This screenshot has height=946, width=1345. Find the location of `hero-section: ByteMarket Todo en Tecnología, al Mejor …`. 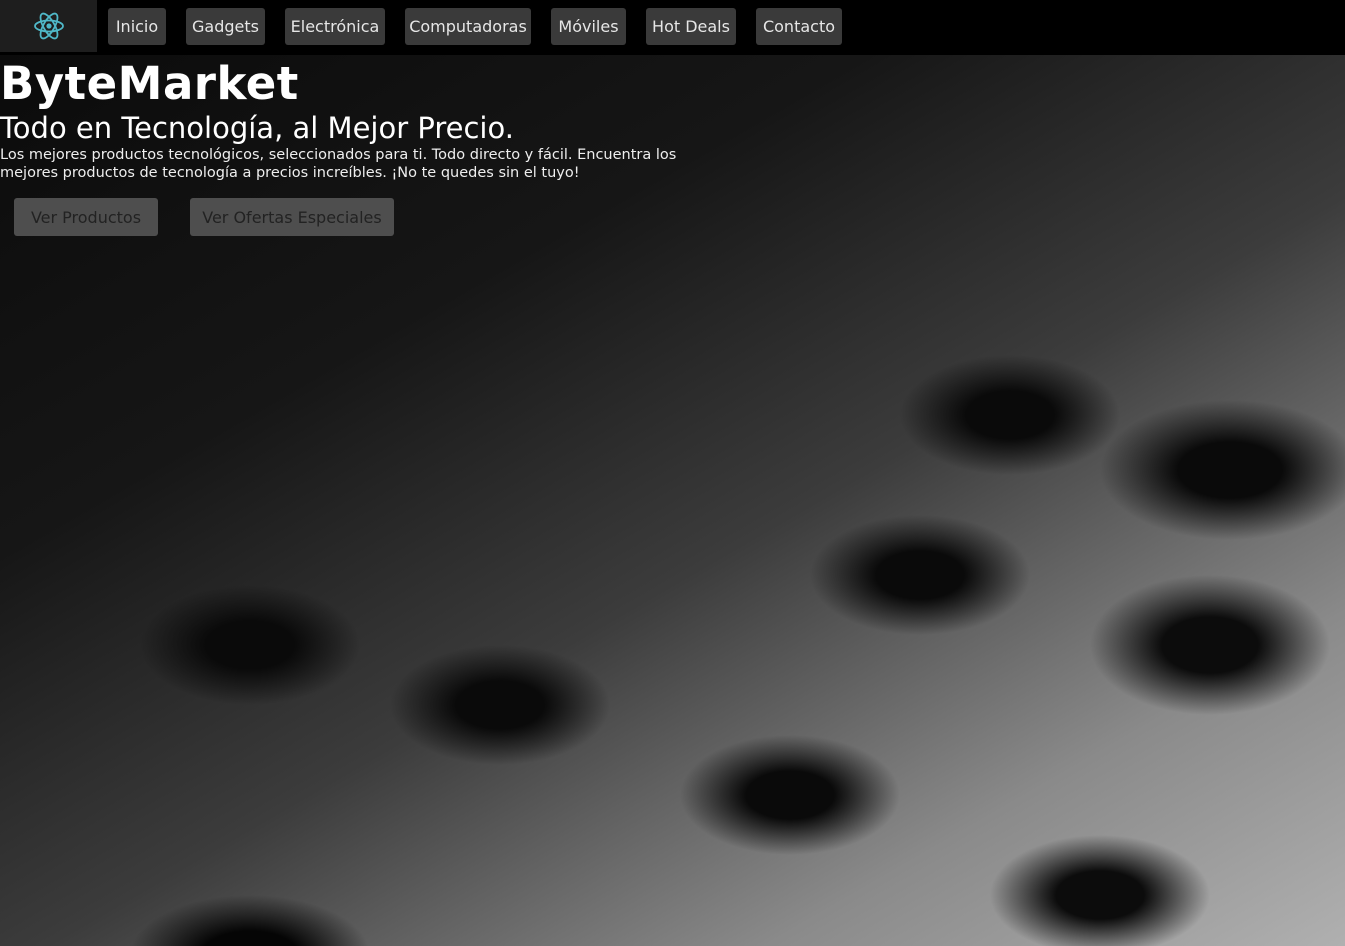

hero-section: ByteMarket Todo en Tecnología, al Mejor … is located at coordinates (340, 120).